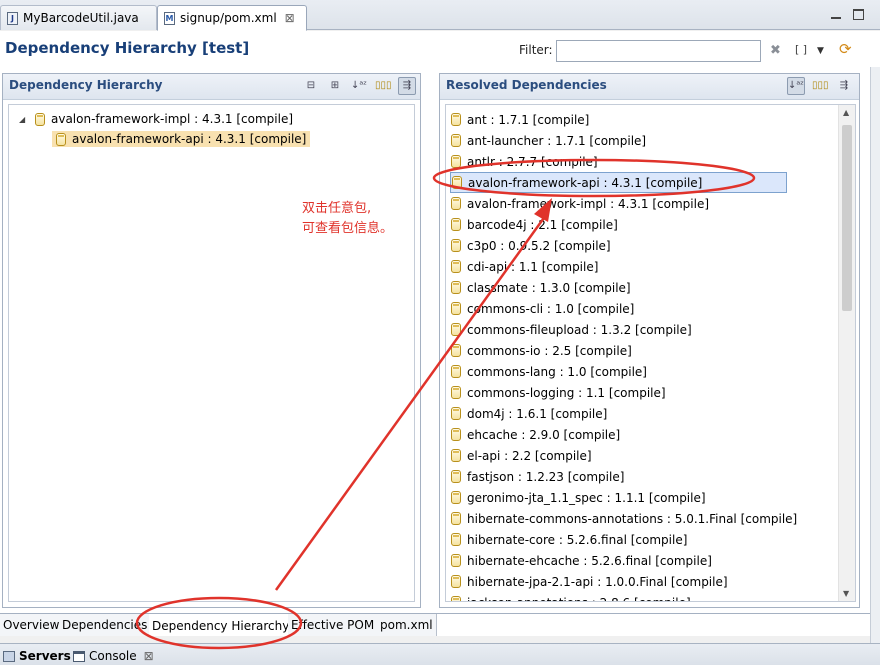 This screenshot has width=880, height=665. I want to click on dependency-item: jackson-annotations : 2.8.6 [compile], so click(571, 597).